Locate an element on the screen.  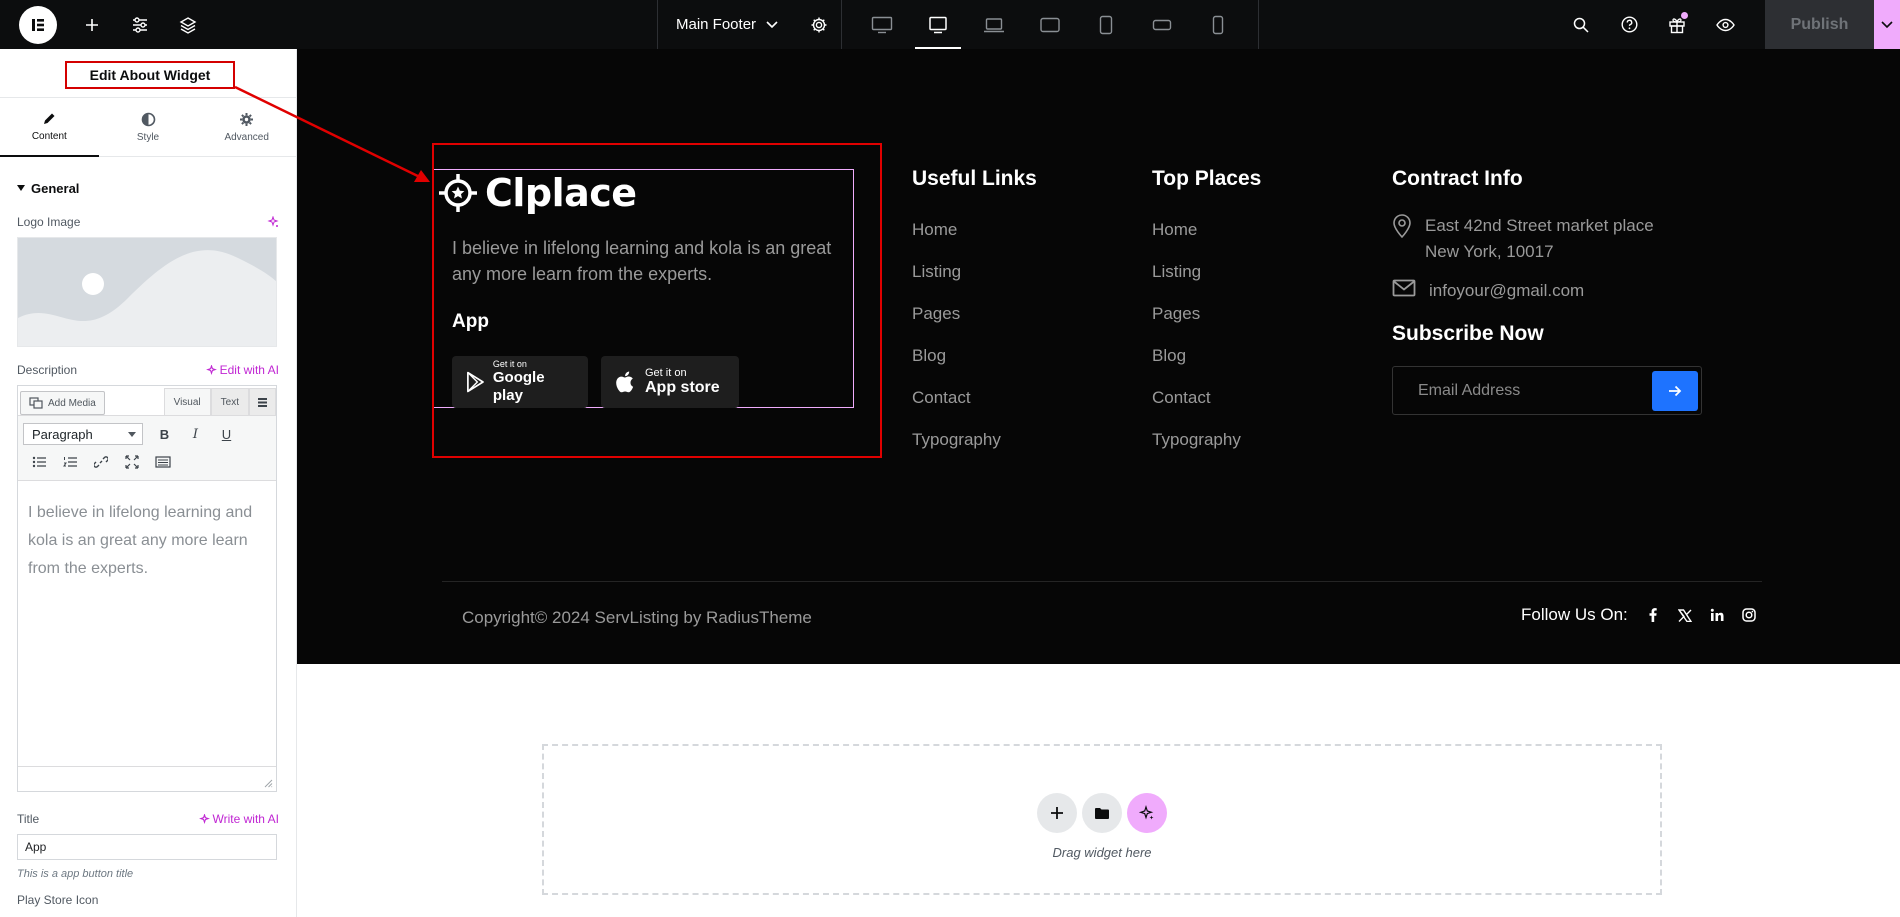
useful-links-title: Useful Links is located at coordinates (974, 178).